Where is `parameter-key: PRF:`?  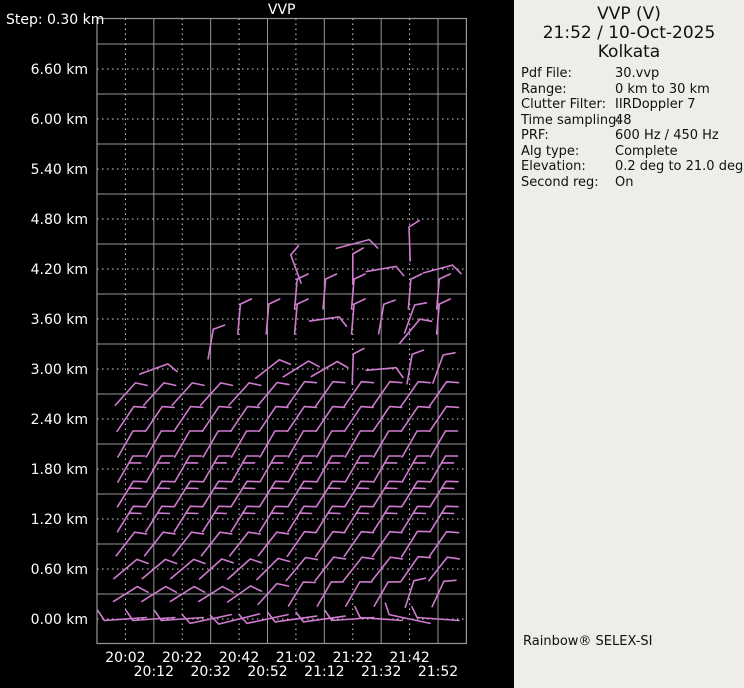 parameter-key: PRF: is located at coordinates (535, 135).